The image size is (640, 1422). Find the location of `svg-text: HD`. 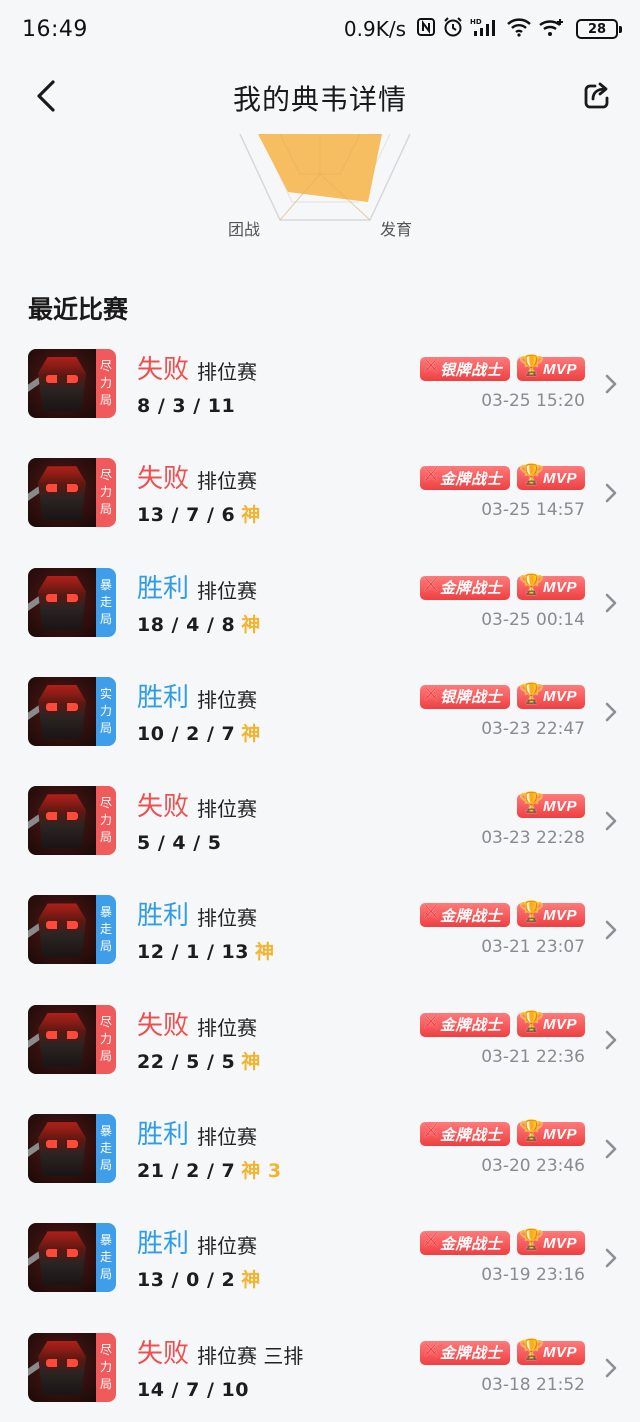

svg-text: HD is located at coordinates (476, 22).